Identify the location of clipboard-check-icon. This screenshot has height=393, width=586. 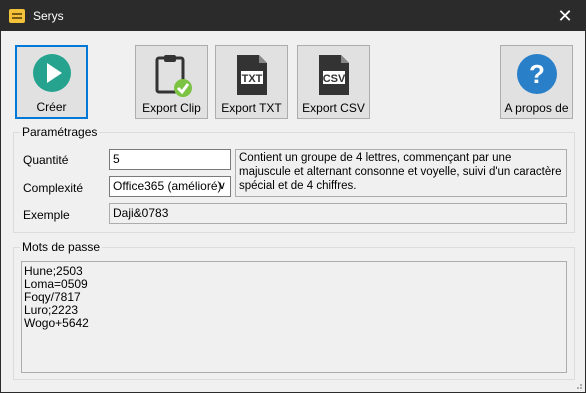
(173, 76).